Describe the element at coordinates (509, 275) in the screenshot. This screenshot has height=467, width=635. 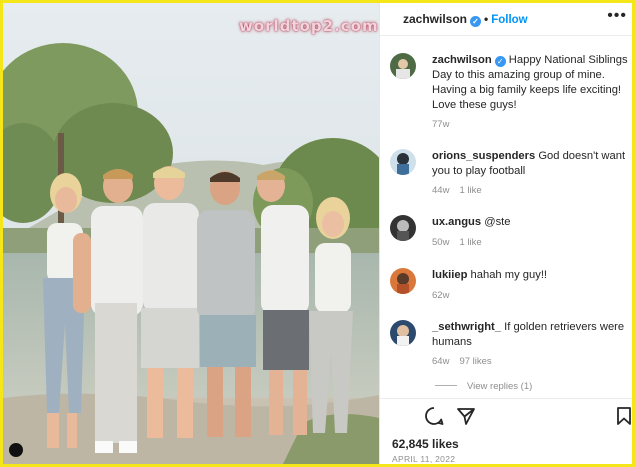
I see `comment-body: hahah my guy!!` at that location.